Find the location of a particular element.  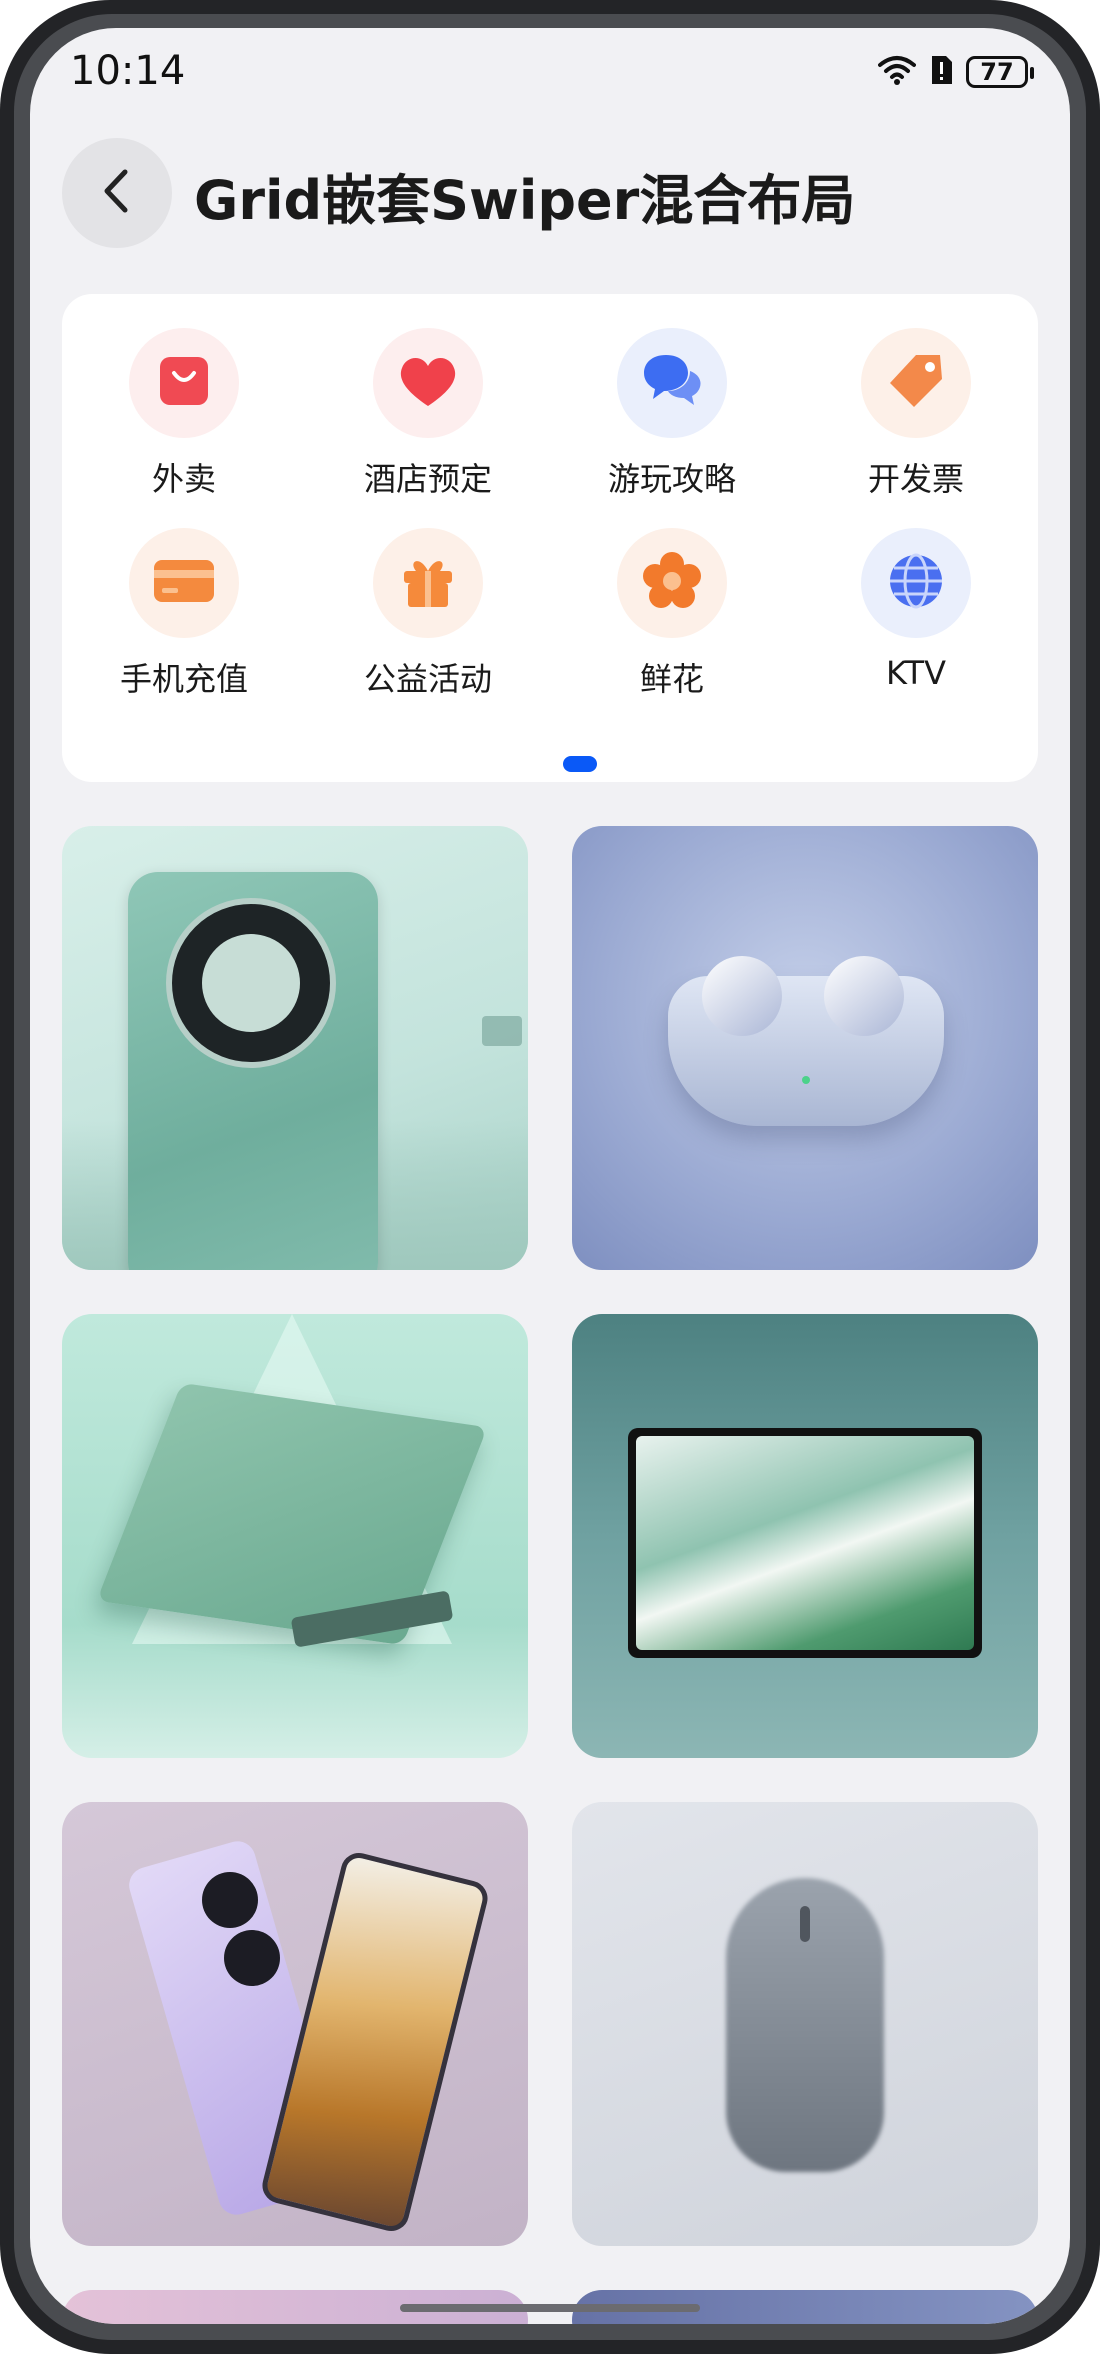

category-item-takeout: 外卖 is located at coordinates (184, 414).